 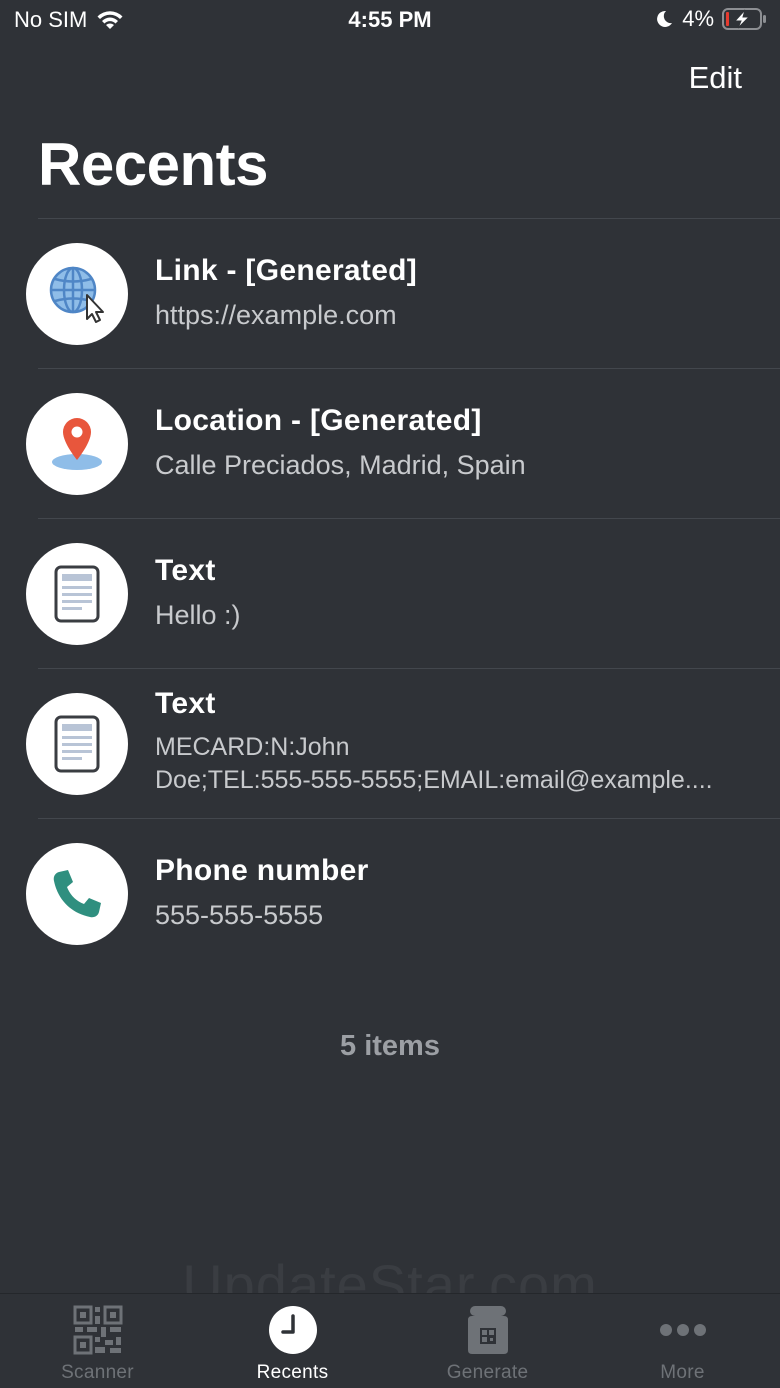 I want to click on tab-recents: Recents, so click(x=292, y=1341).